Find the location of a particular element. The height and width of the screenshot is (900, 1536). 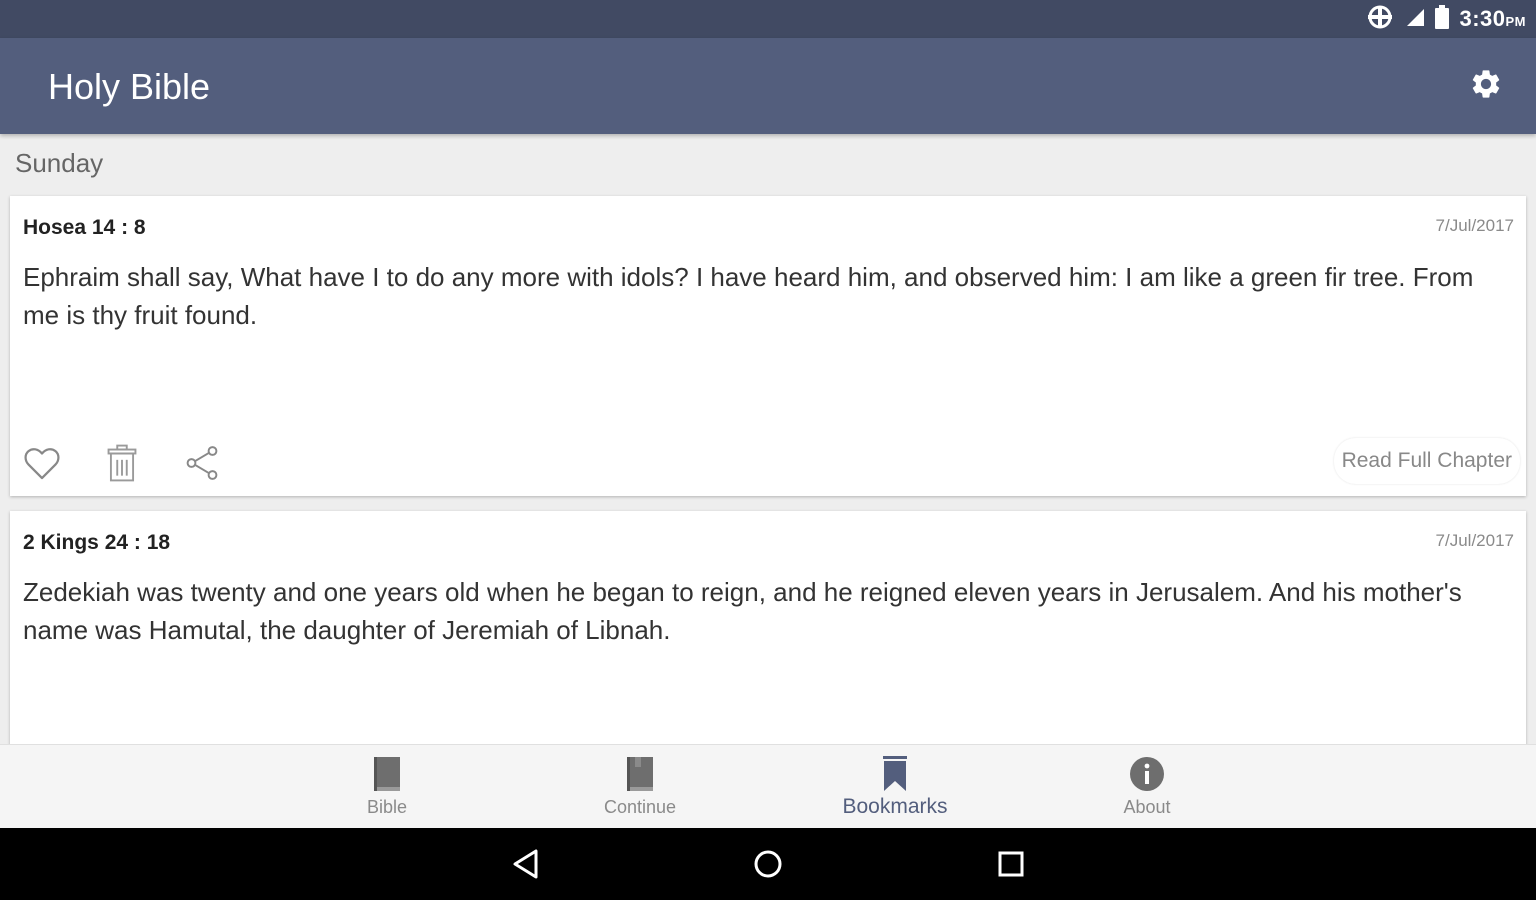

verse-chapter: 24 : 18 is located at coordinates (137, 542).